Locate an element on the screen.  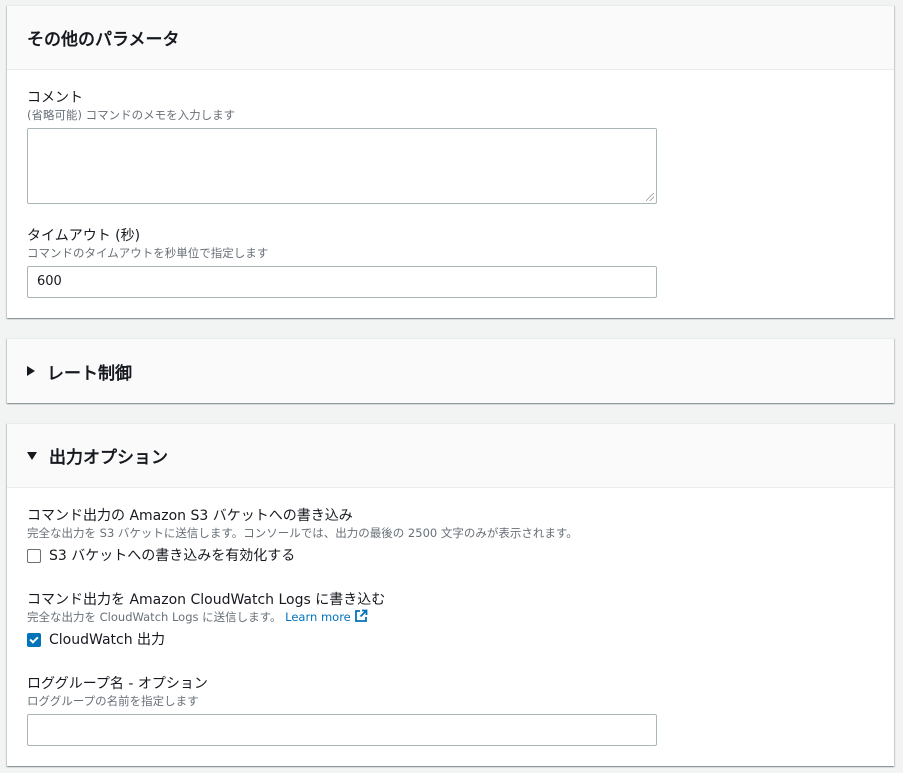
log-group-description: ロググループの名前を指定します is located at coordinates (113, 701).